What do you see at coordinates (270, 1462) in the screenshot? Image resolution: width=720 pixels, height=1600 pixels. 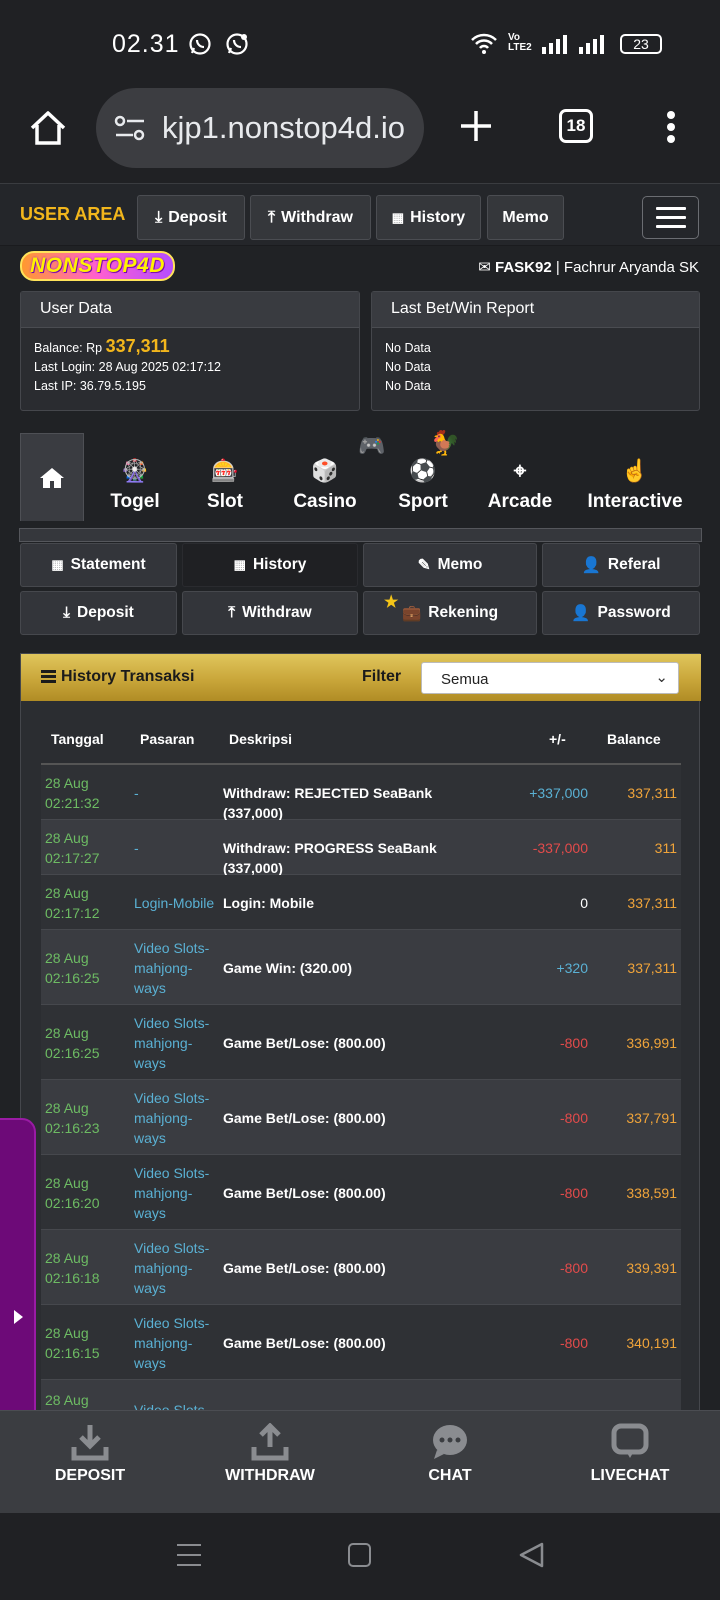 I see `bottom-withdraw-button: WITHDRAW` at bounding box center [270, 1462].